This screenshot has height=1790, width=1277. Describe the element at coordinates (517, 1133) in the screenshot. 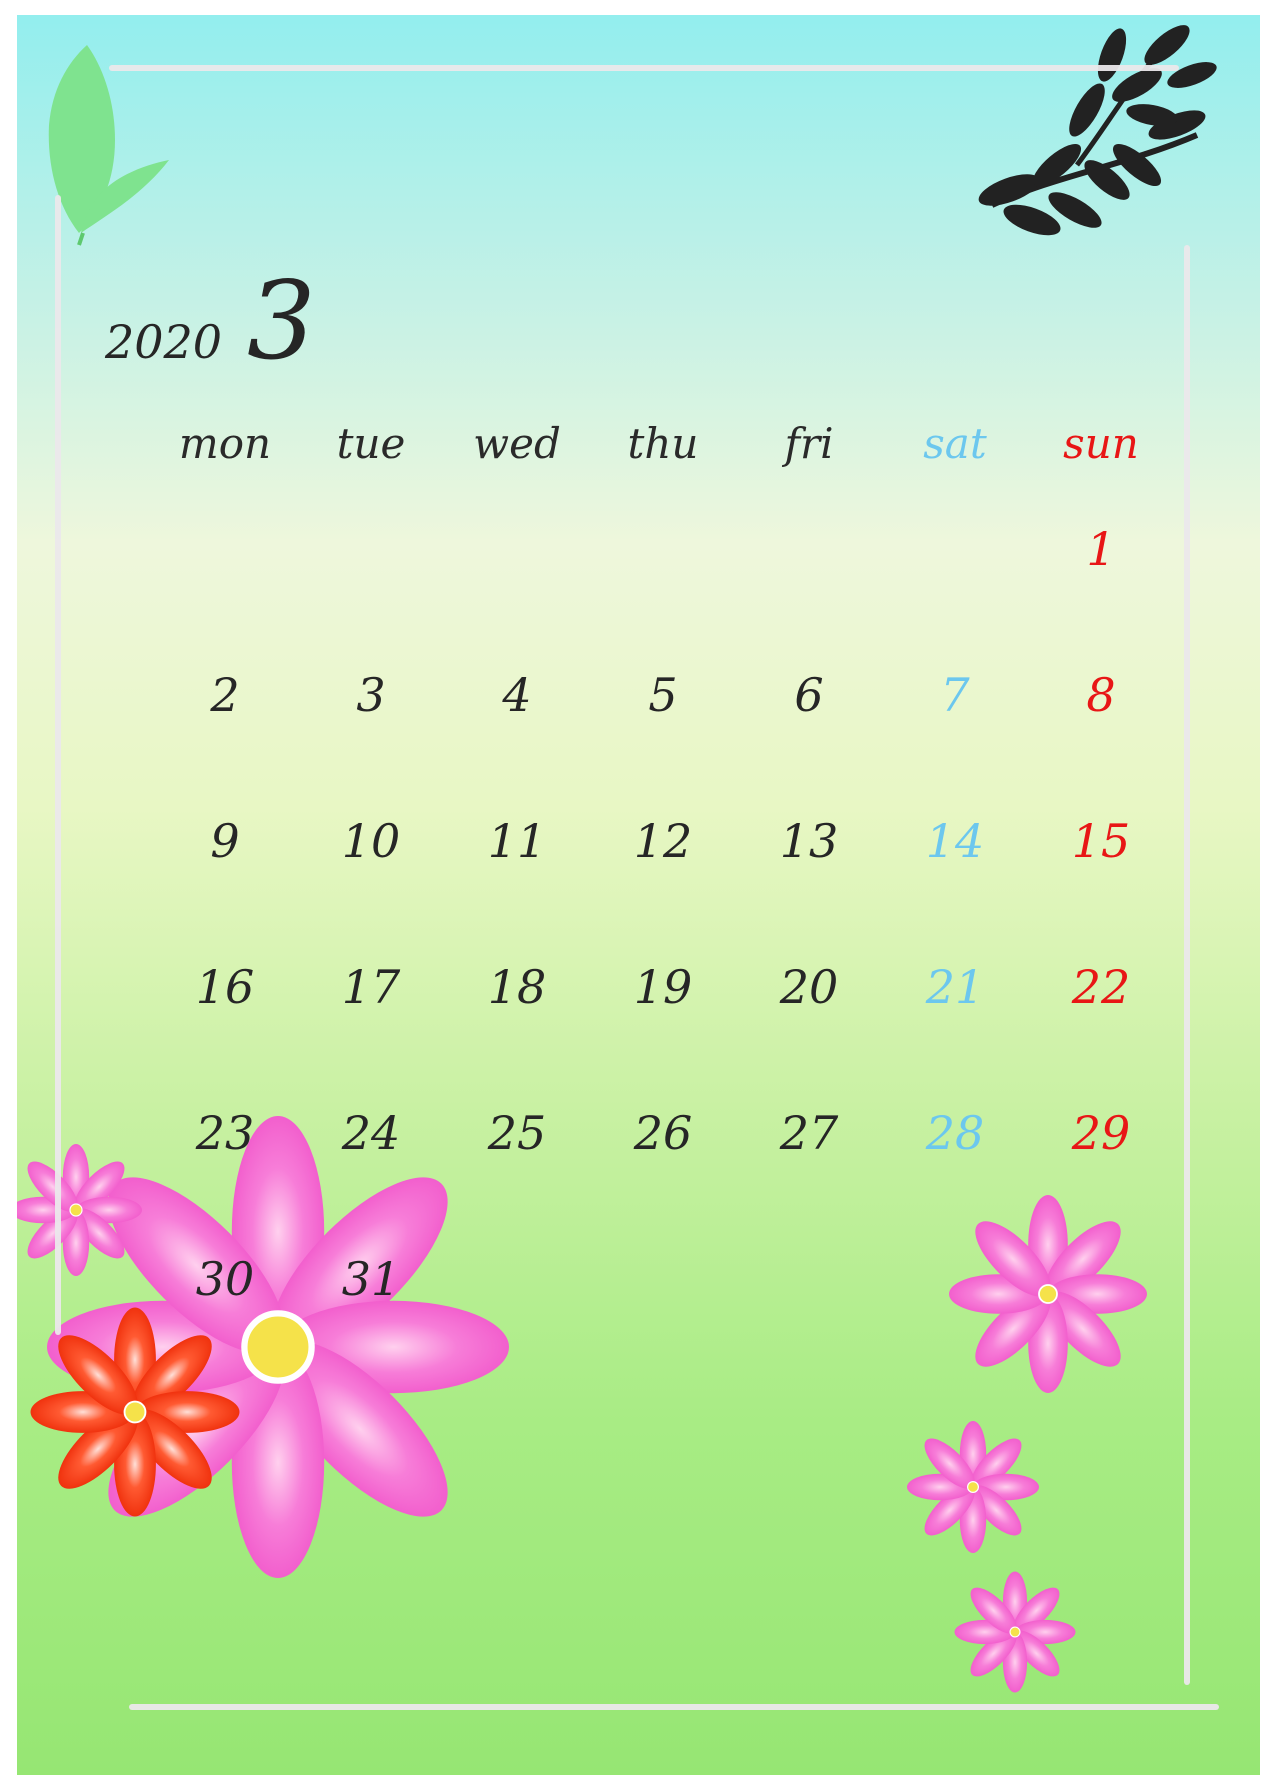

I see `day-cell: 25` at that location.